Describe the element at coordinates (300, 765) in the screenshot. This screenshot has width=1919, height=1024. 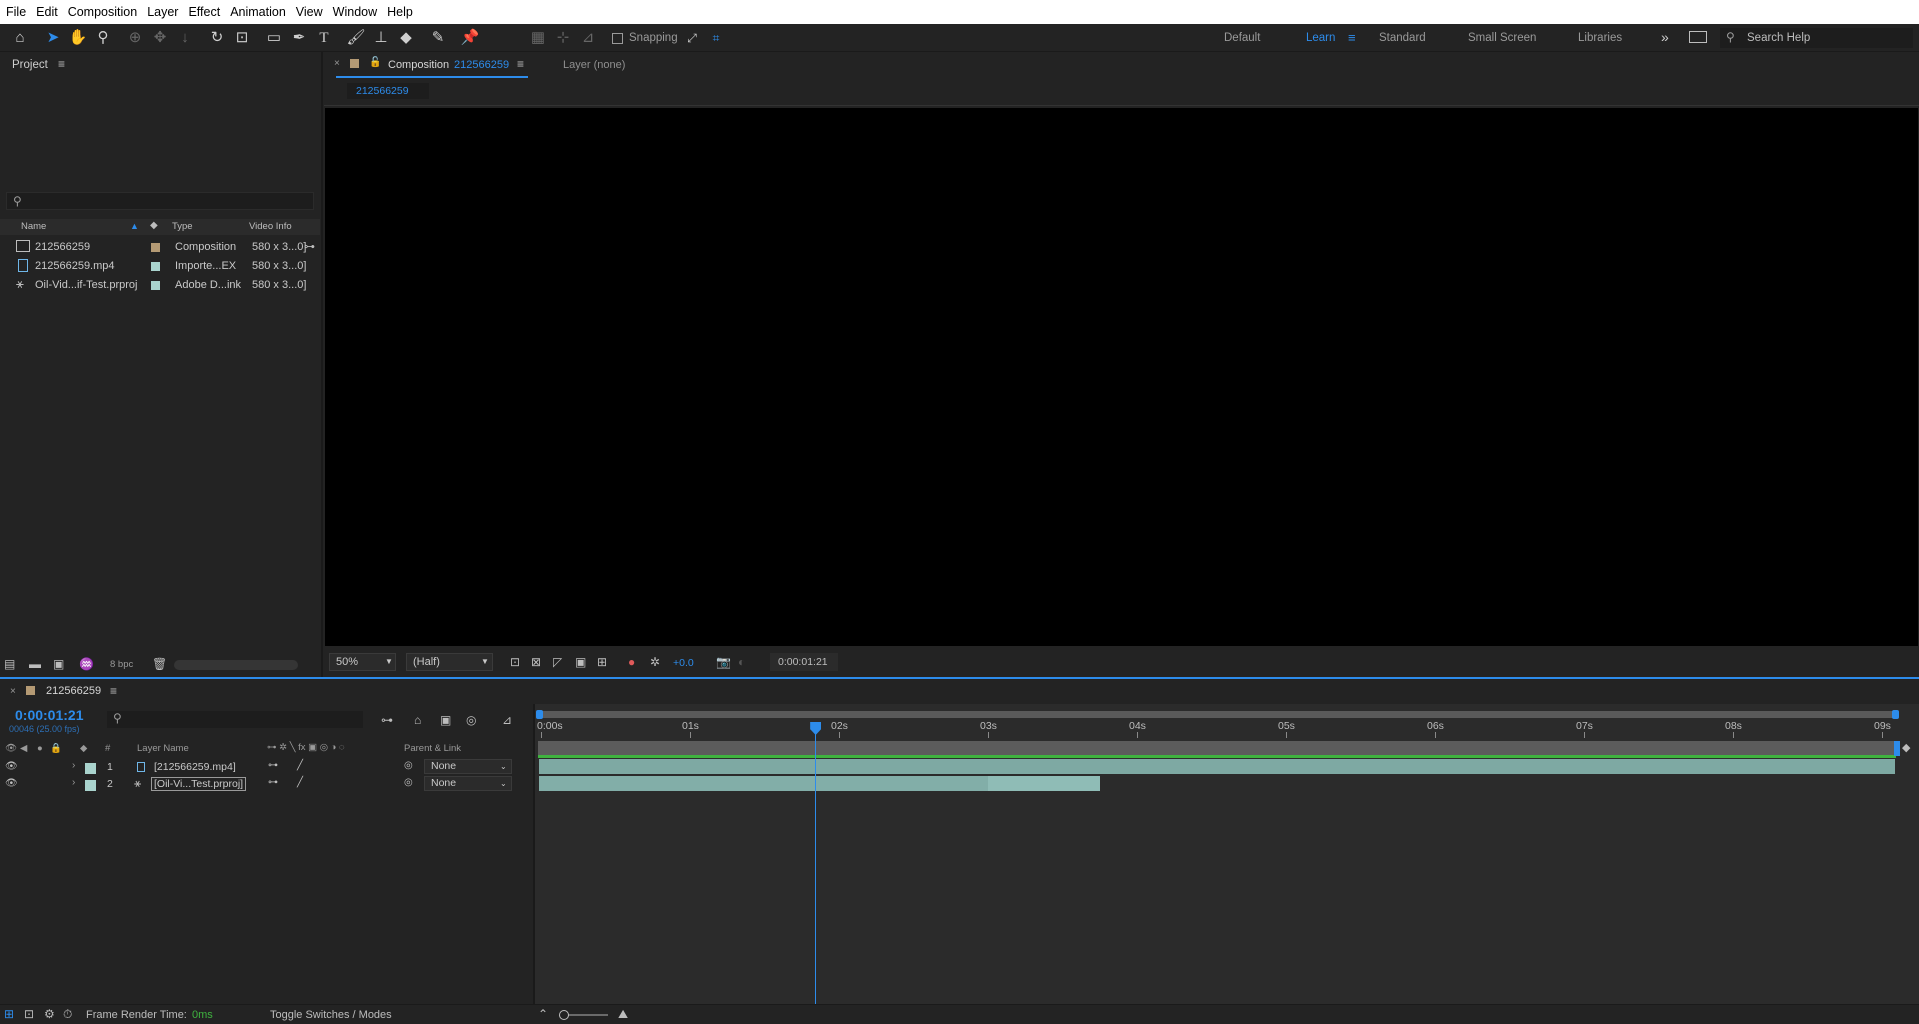
I see `quality-switch-icon: ╱` at that location.